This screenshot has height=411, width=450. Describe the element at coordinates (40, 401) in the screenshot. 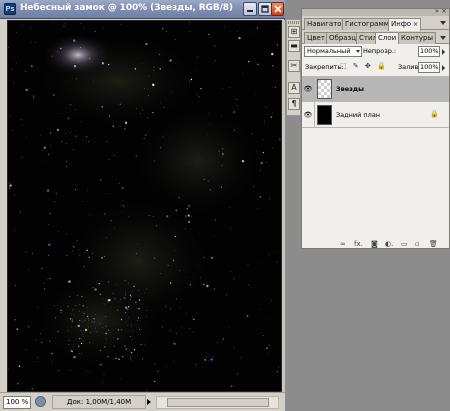

I see `globe-icon` at that location.